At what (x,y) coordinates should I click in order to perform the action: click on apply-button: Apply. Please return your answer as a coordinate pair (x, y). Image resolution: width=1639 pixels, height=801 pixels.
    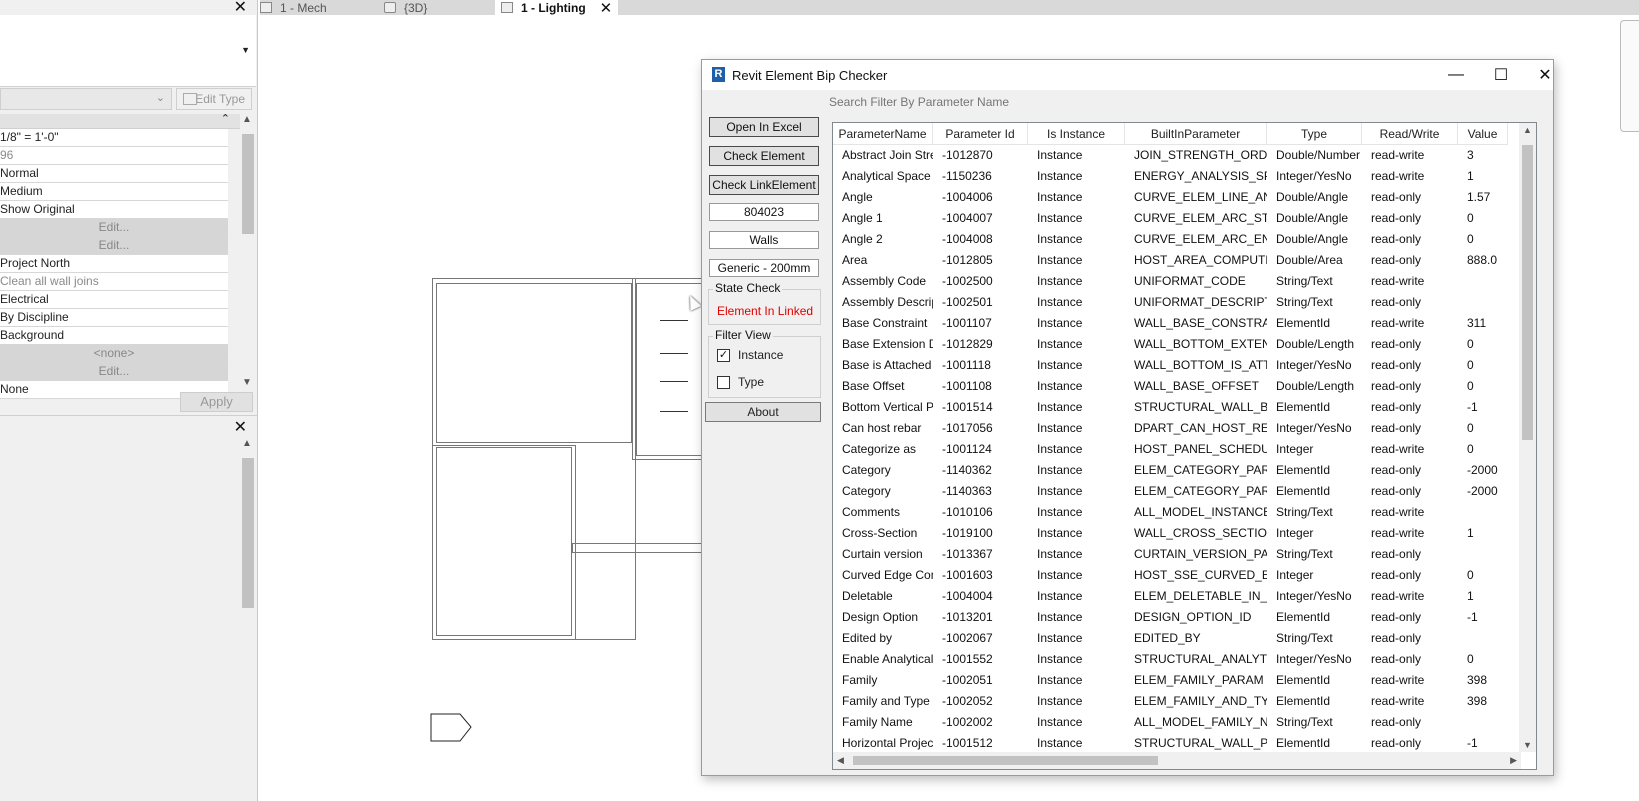
    Looking at the image, I should click on (216, 402).